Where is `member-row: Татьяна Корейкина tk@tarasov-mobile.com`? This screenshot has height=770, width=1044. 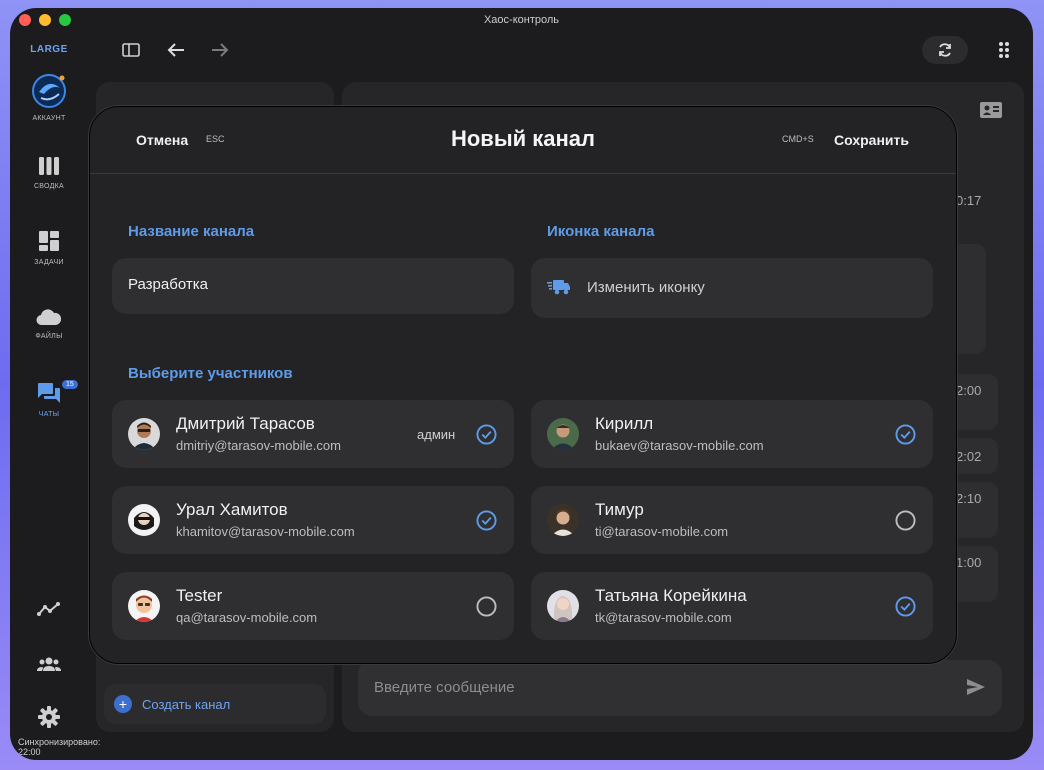 member-row: Татьяна Корейкина tk@tarasov-mobile.com is located at coordinates (732, 606).